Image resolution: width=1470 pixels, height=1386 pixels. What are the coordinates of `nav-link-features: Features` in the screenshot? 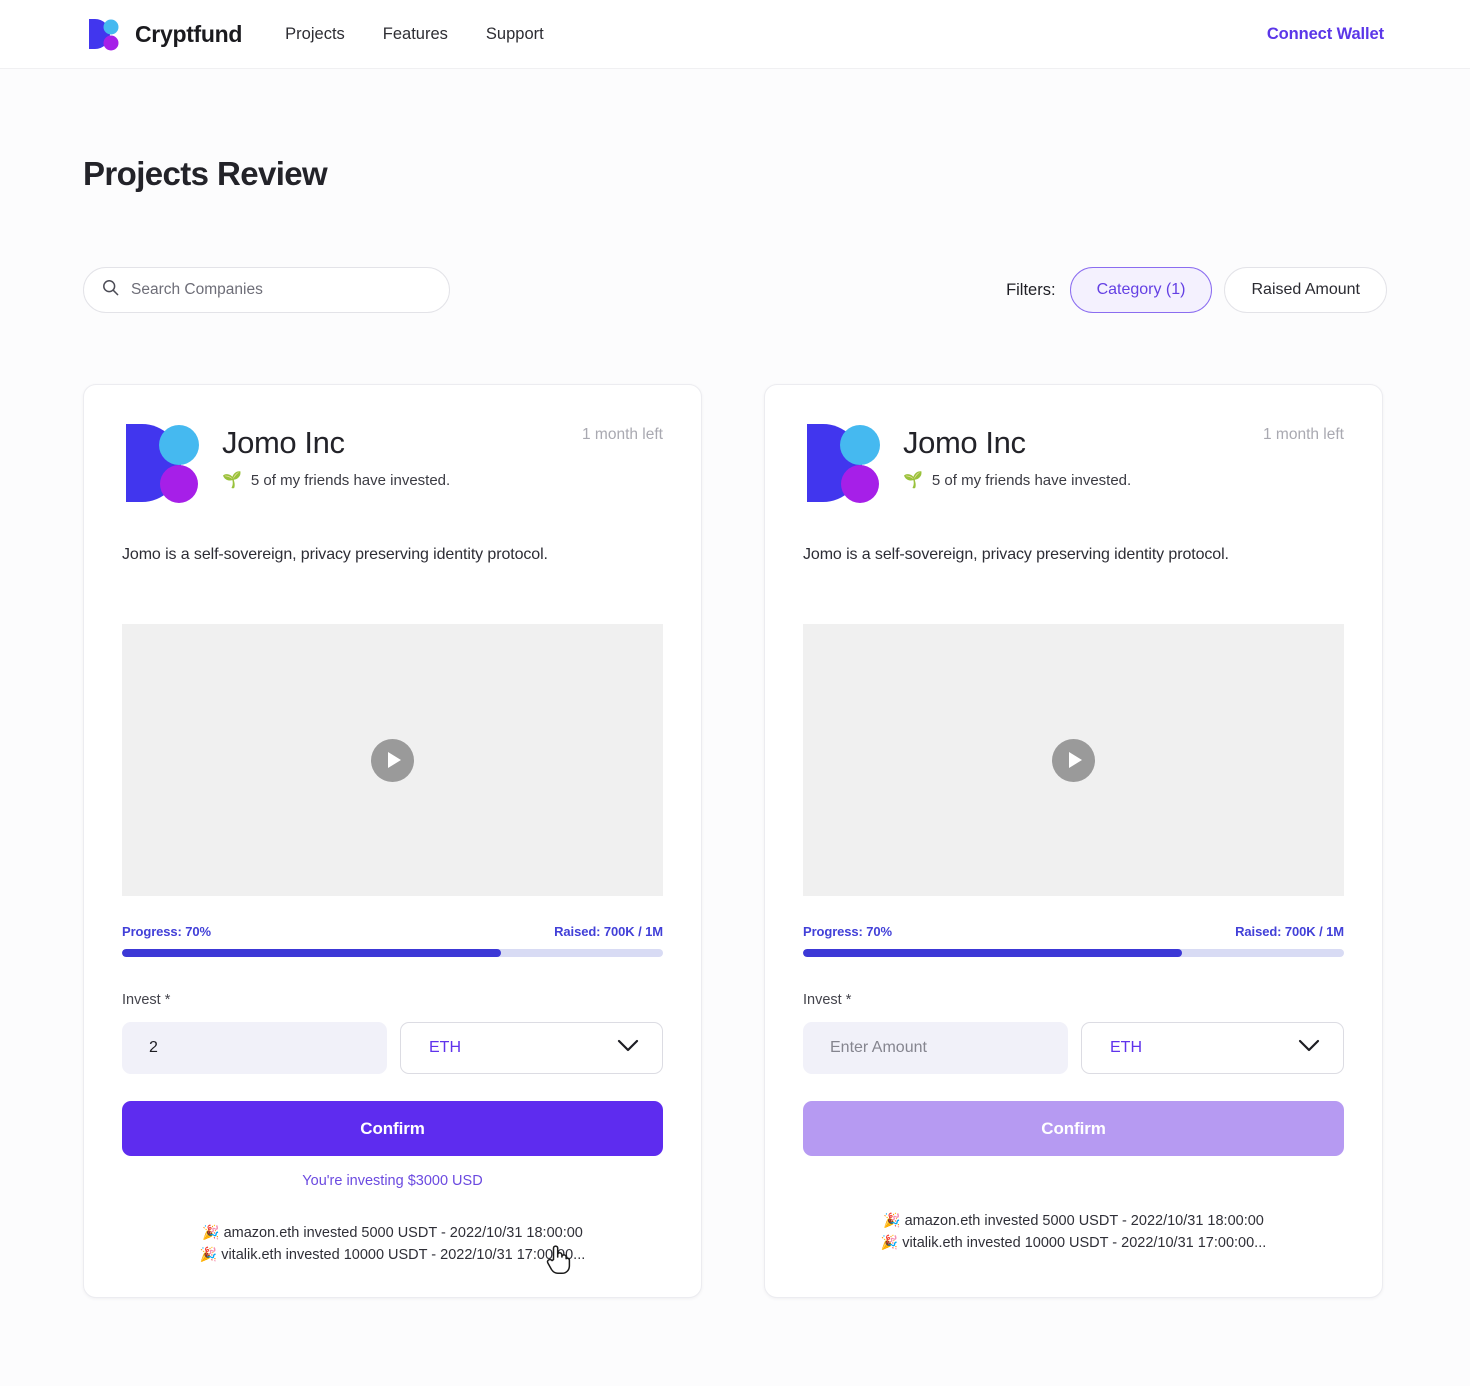 It's located at (415, 34).